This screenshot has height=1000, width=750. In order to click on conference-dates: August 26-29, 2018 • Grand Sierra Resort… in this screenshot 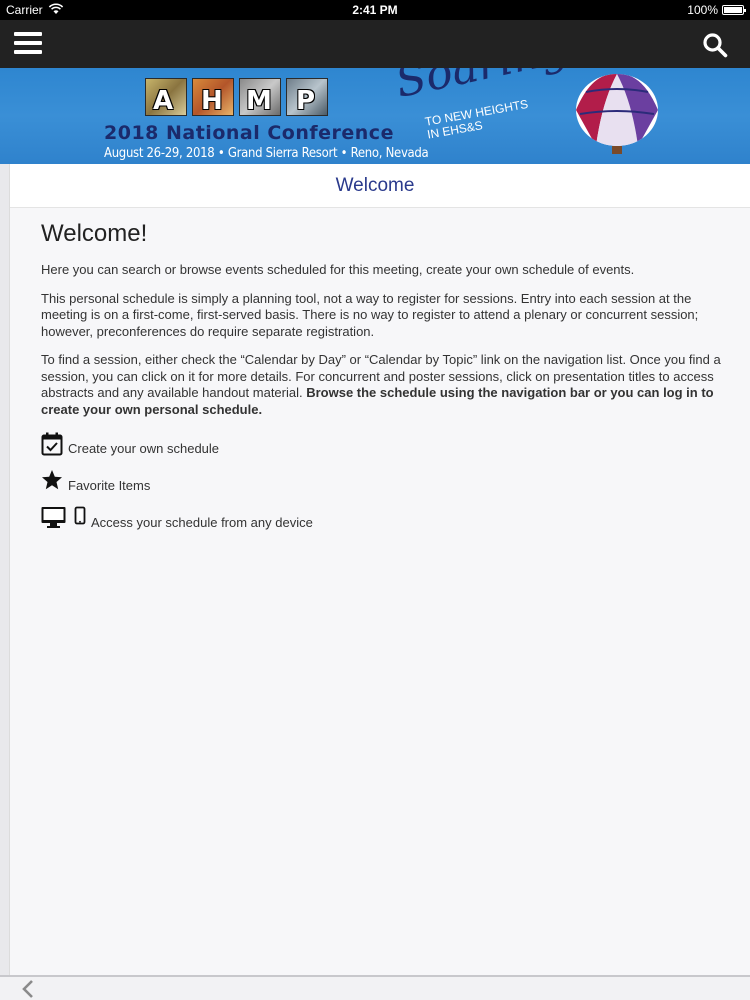, I will do `click(266, 153)`.